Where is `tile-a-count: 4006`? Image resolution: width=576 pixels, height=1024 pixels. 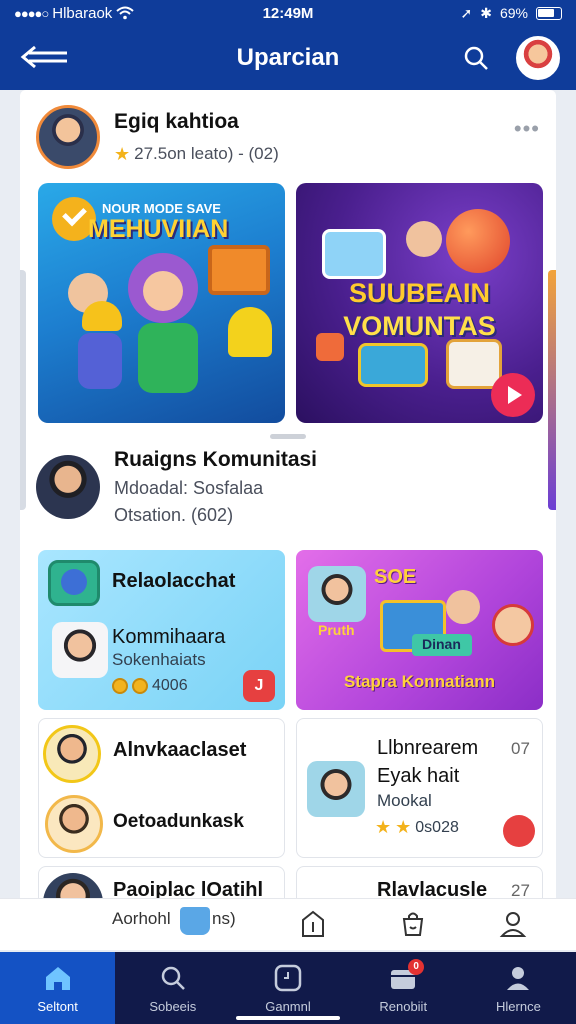 tile-a-count: 4006 is located at coordinates (170, 685).